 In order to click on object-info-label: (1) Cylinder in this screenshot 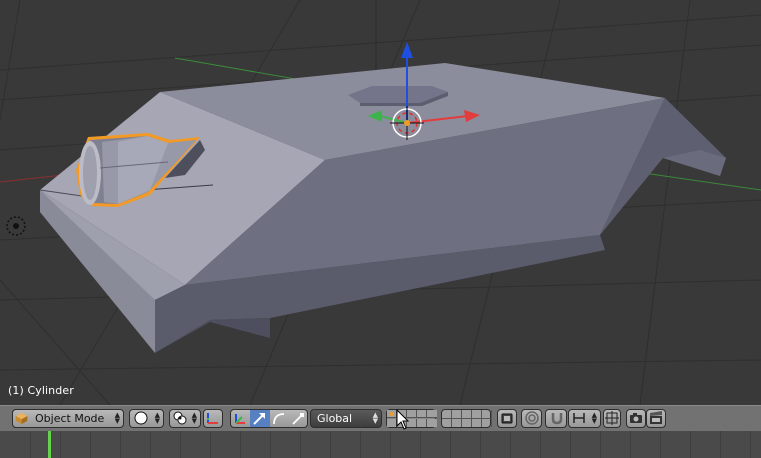, I will do `click(41, 390)`.